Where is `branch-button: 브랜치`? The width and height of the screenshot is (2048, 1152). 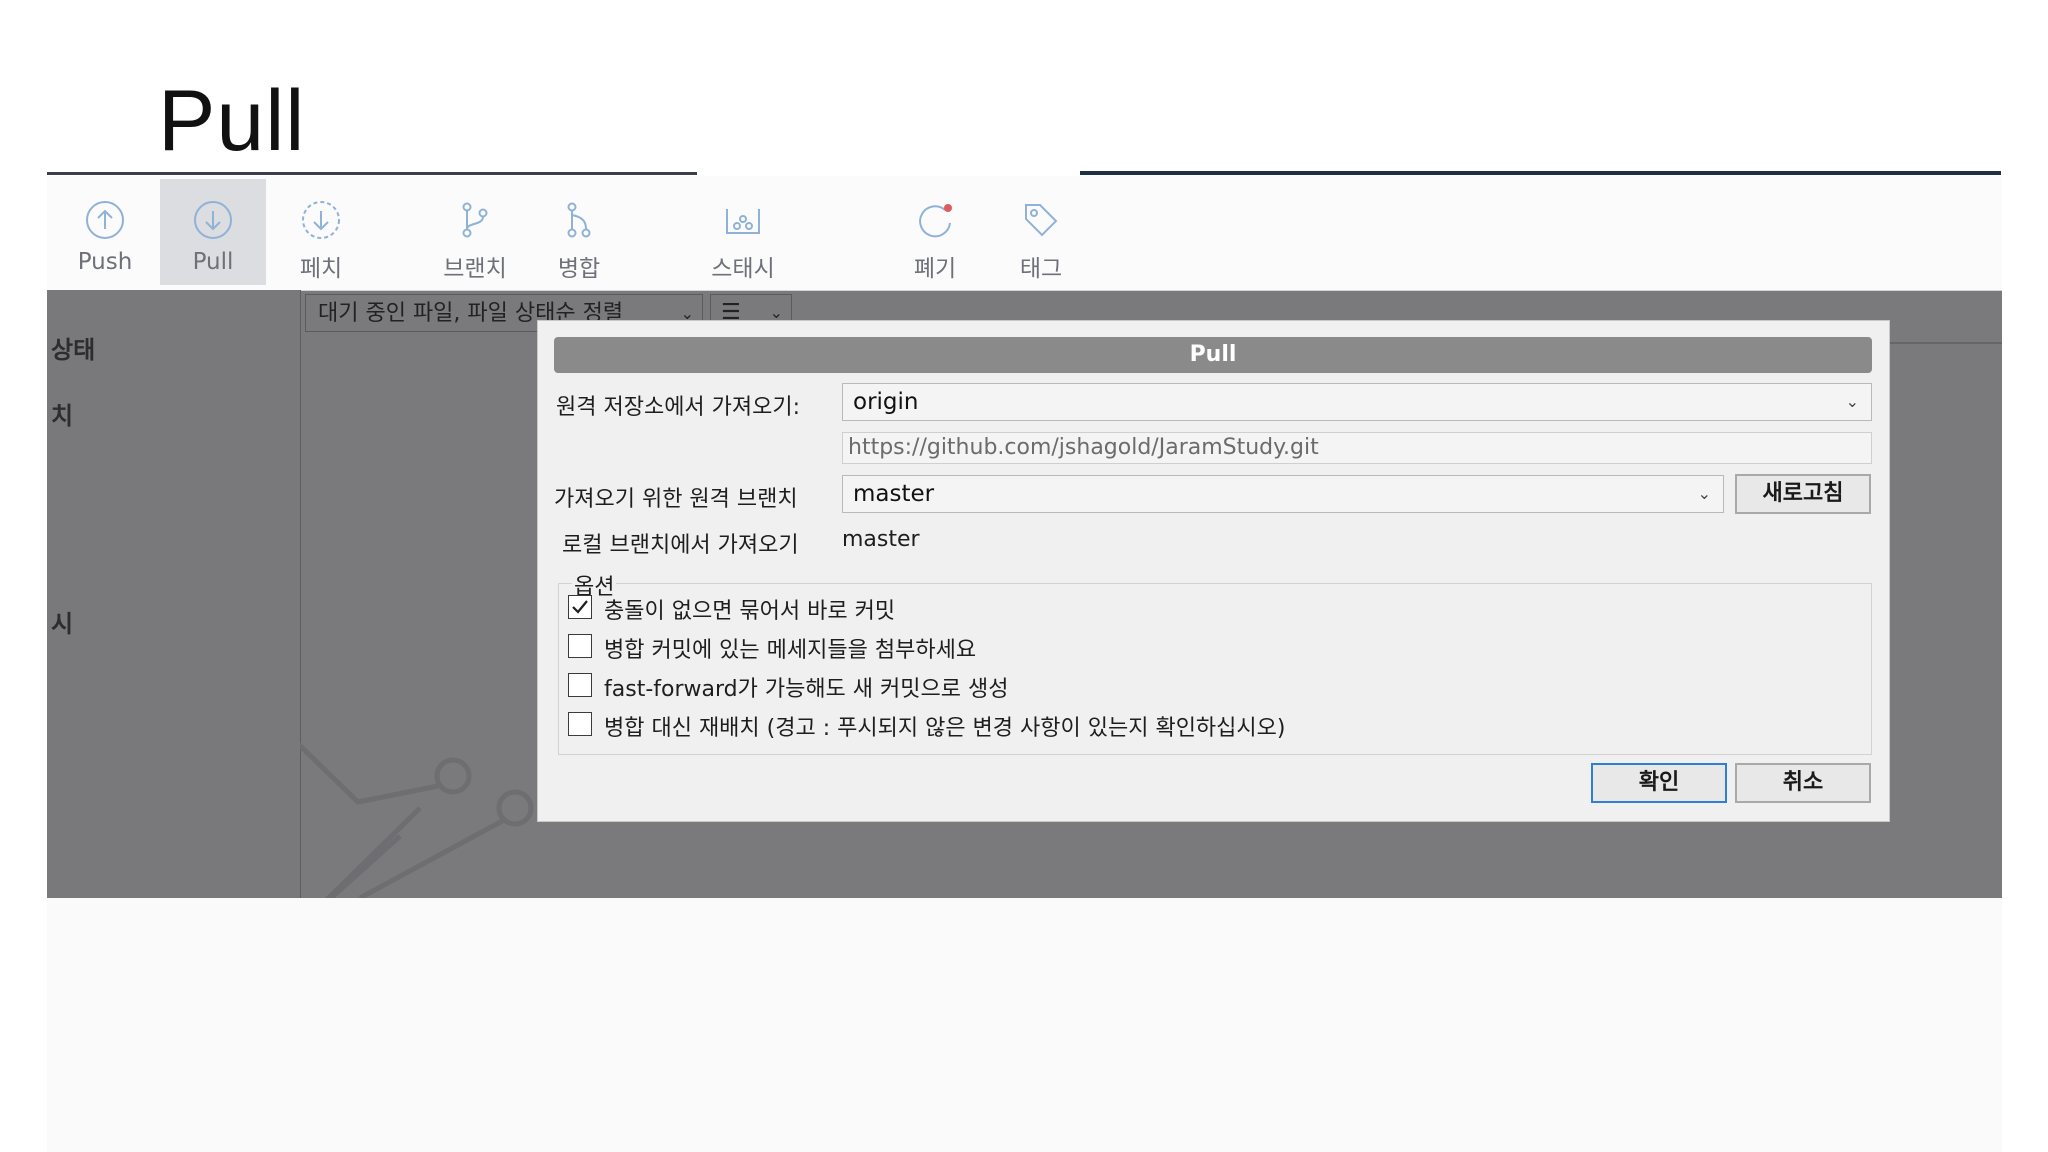
branch-button: 브랜치 is located at coordinates (475, 232).